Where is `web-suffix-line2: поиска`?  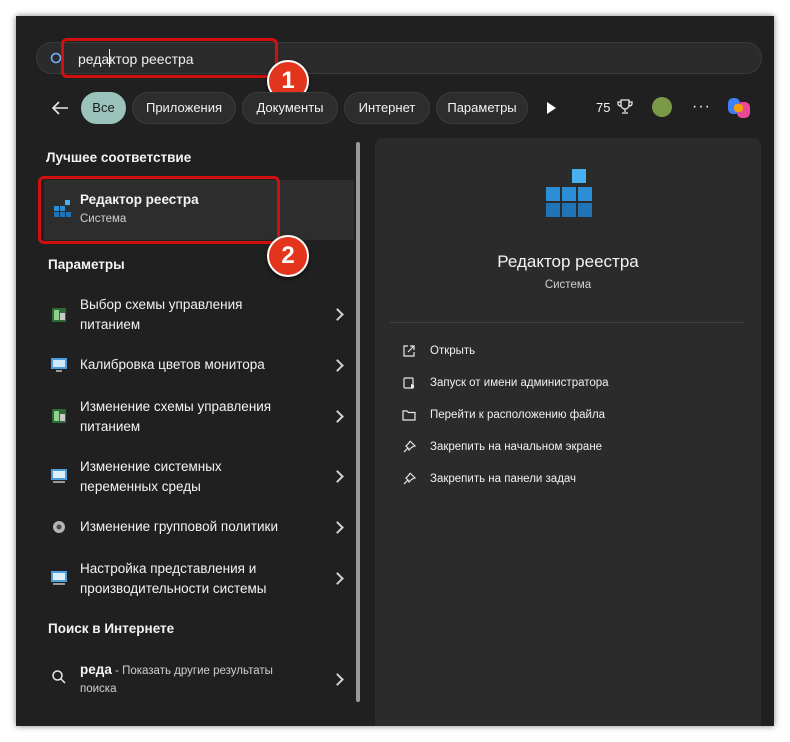 web-suffix-line2: поиска is located at coordinates (98, 689).